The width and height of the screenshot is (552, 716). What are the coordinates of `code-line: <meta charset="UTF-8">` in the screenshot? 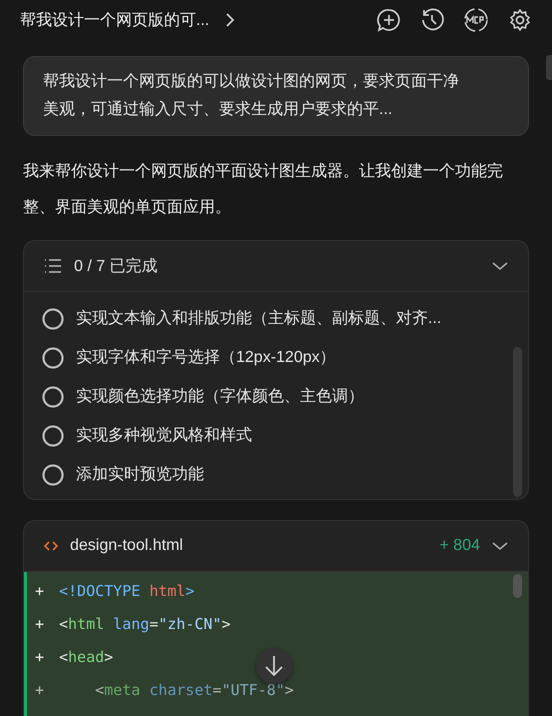 It's located at (194, 689).